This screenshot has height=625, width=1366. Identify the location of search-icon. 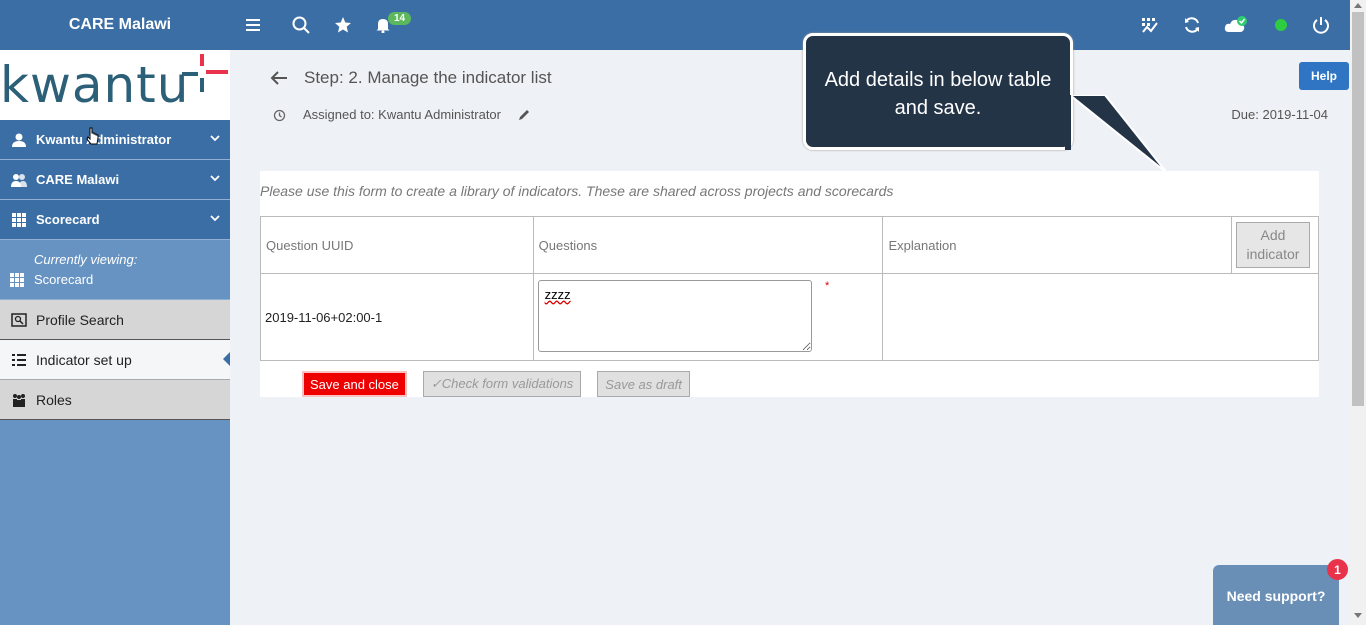
(301, 25).